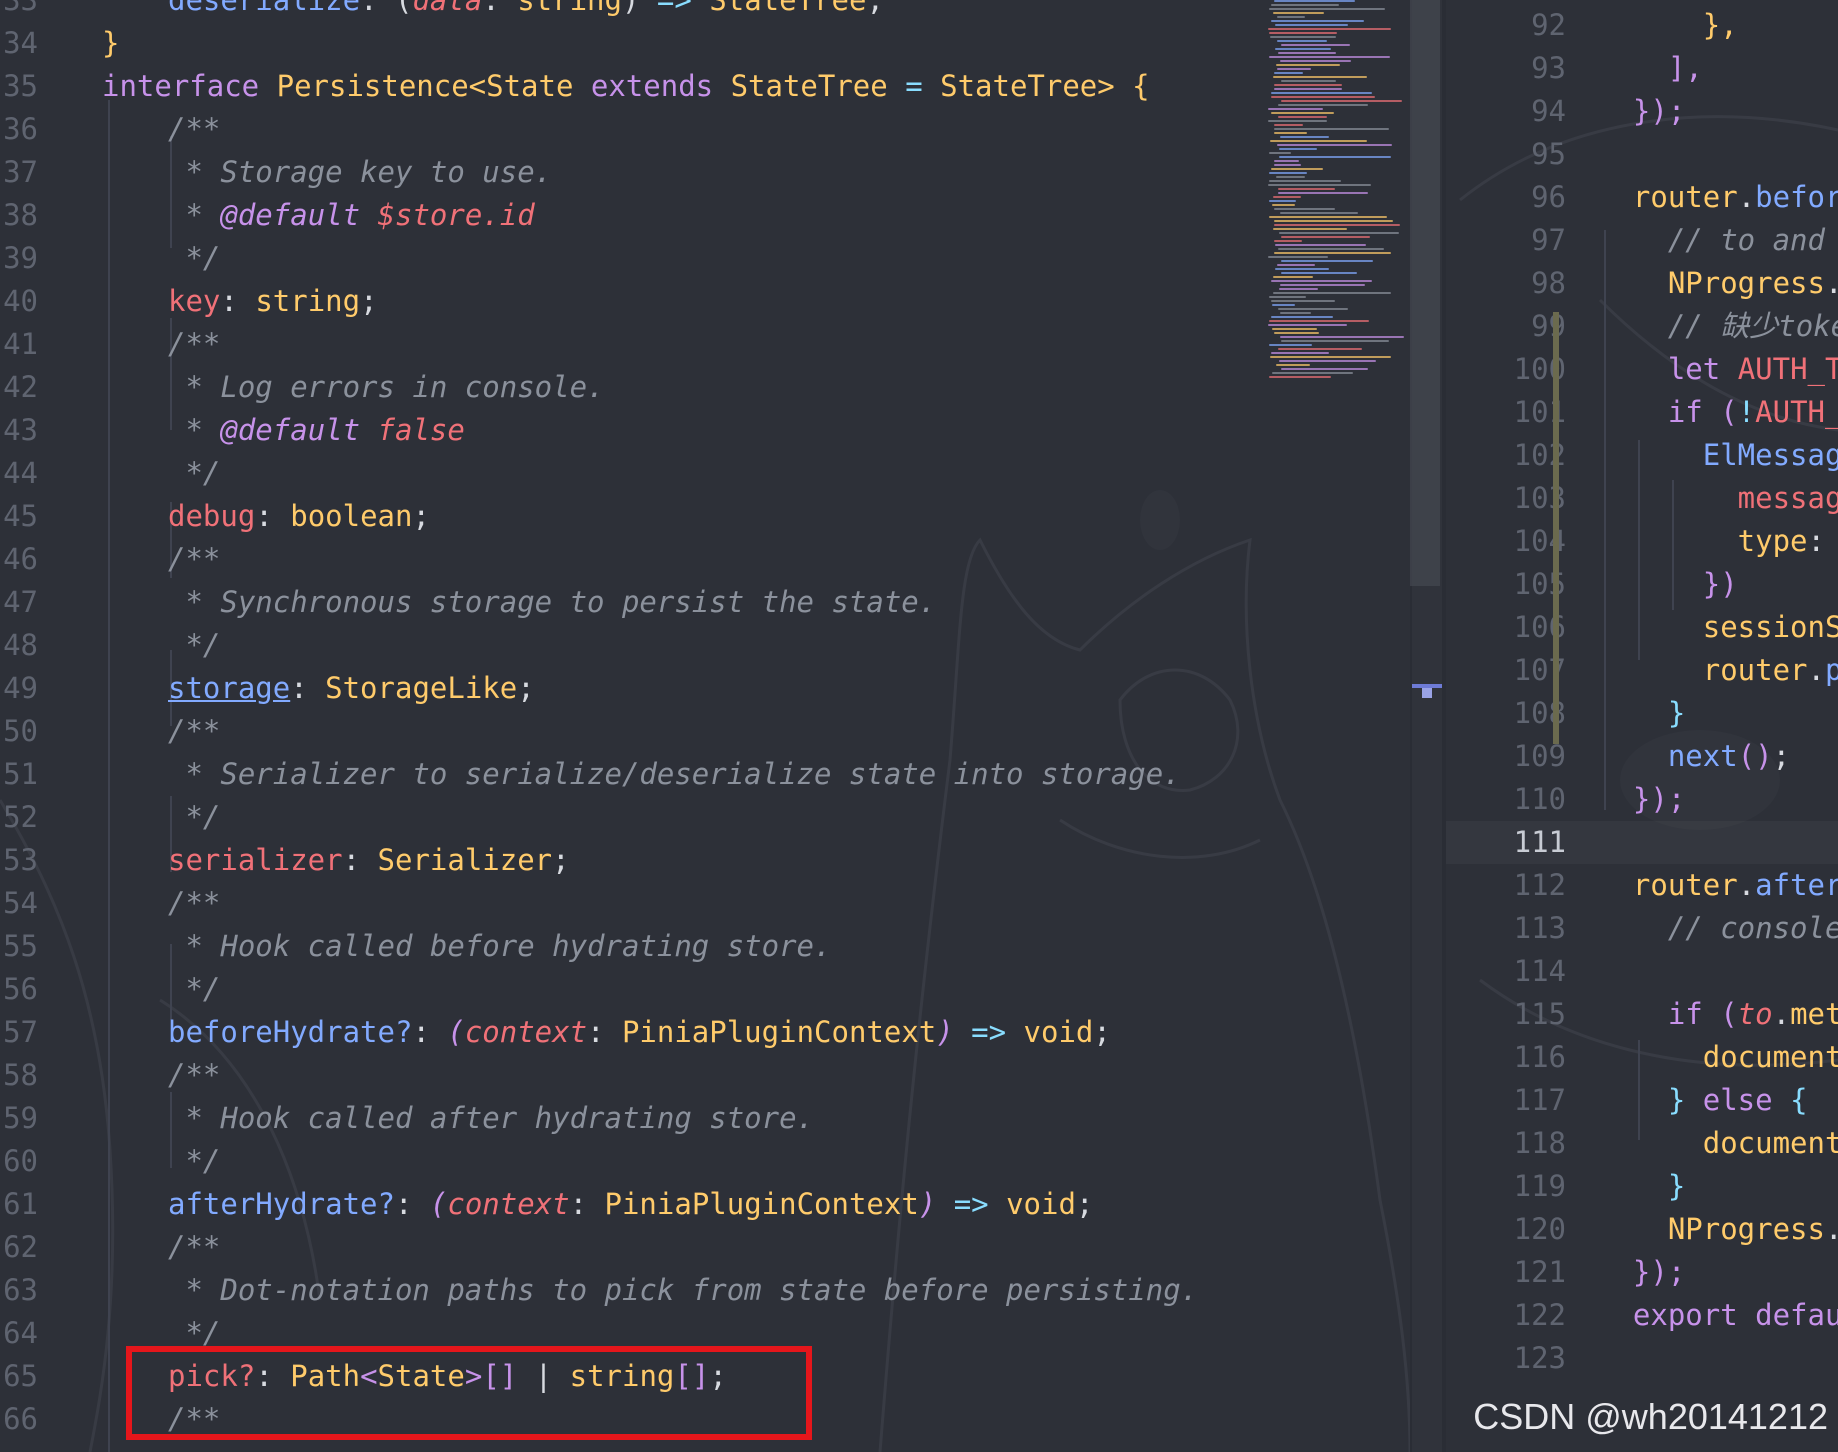  What do you see at coordinates (19, 516) in the screenshot?
I see `line-number: 45` at bounding box center [19, 516].